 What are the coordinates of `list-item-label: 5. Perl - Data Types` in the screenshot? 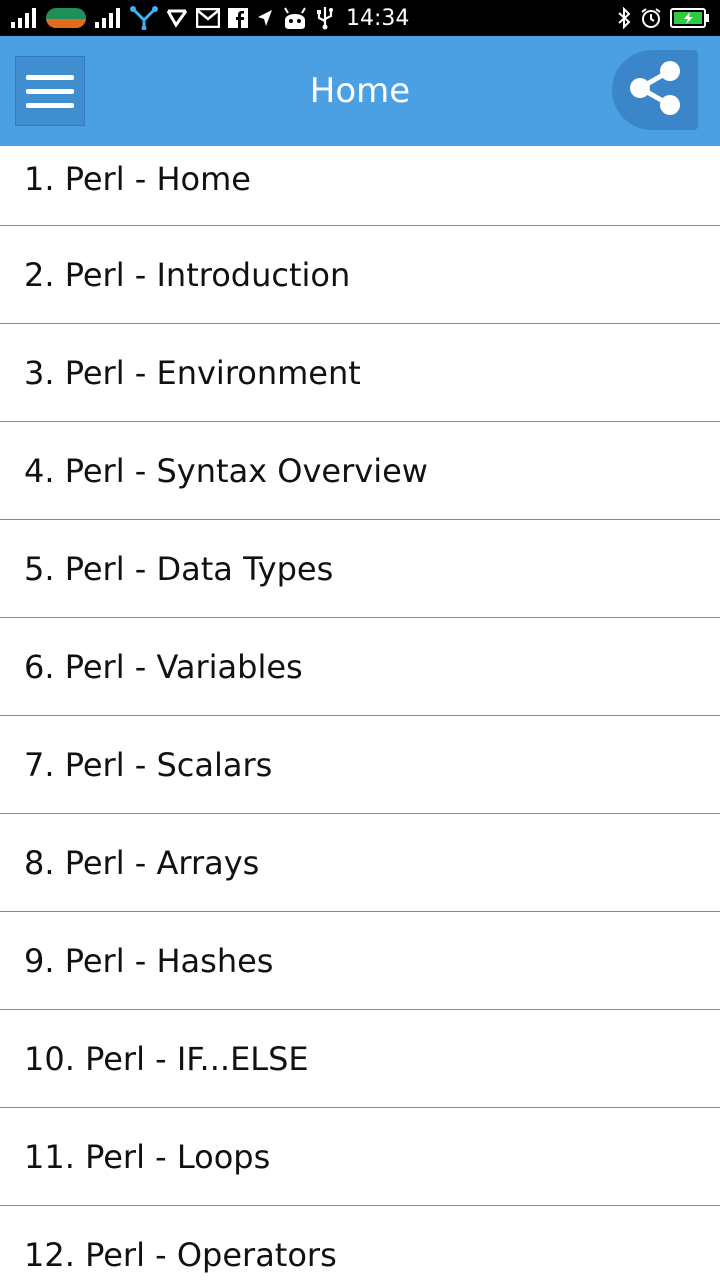 It's located at (179, 568).